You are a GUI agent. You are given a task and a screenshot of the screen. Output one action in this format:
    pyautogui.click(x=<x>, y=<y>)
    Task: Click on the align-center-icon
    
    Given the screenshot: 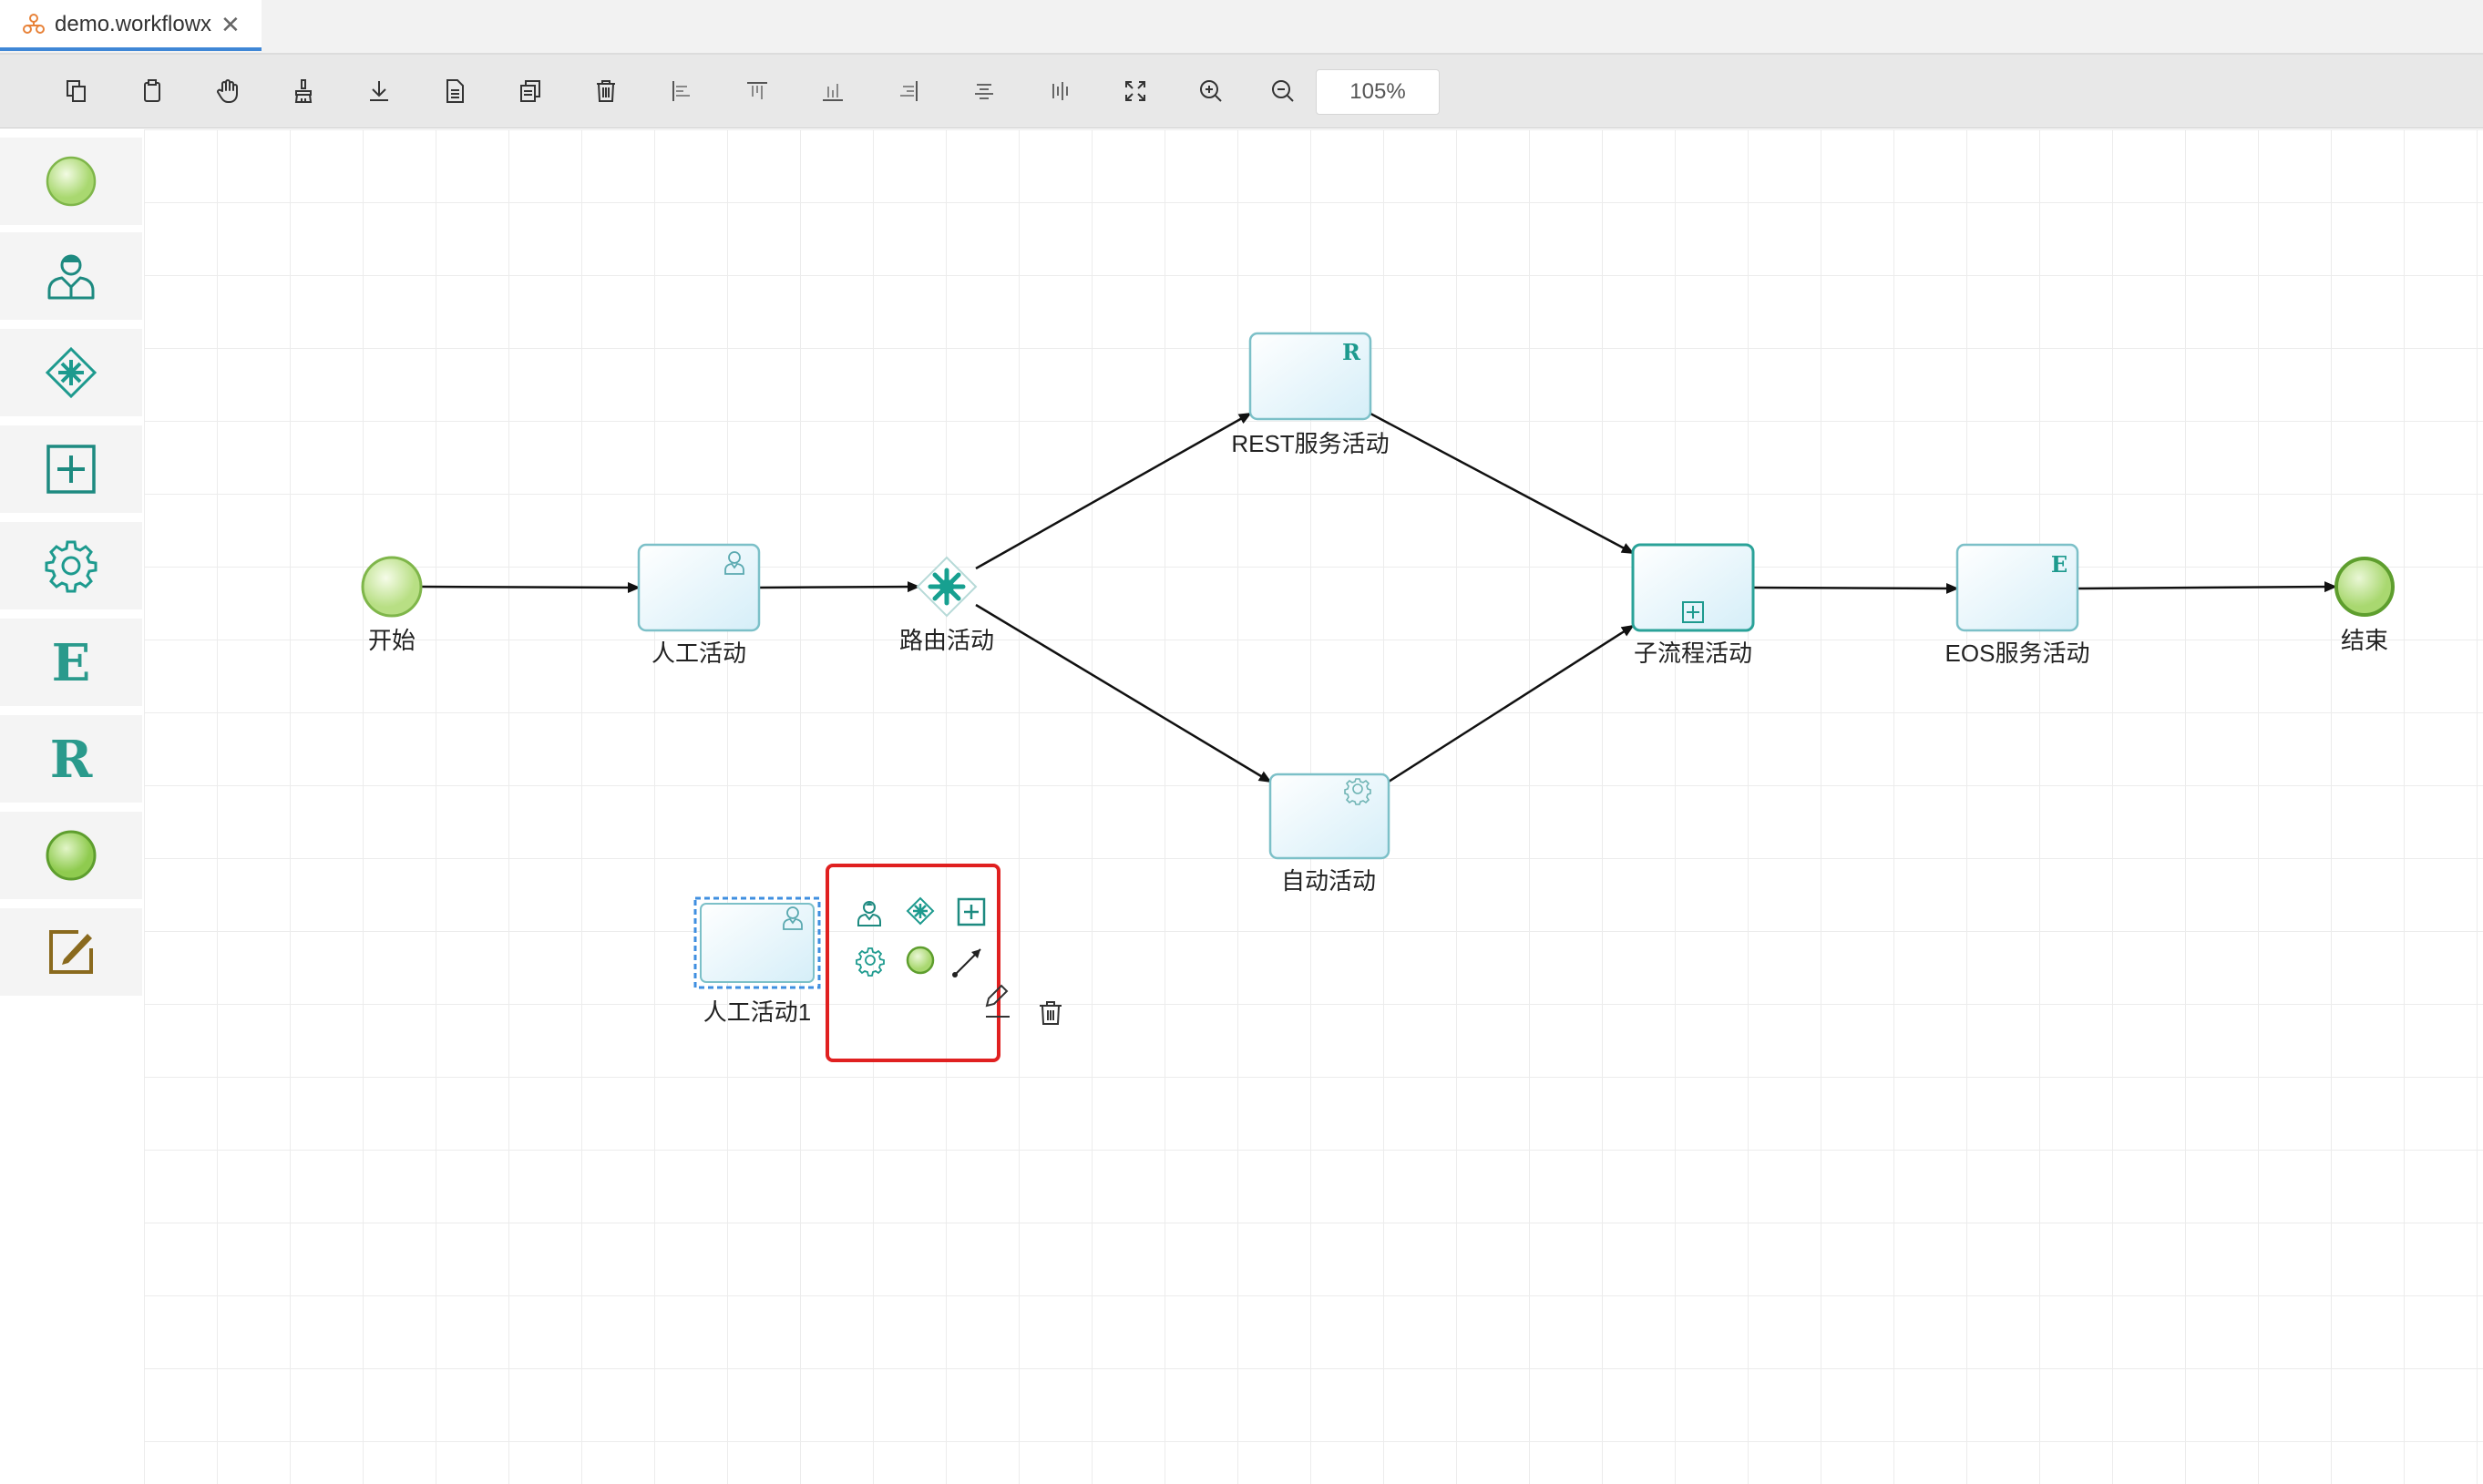 What is the action you would take?
    pyautogui.click(x=984, y=91)
    